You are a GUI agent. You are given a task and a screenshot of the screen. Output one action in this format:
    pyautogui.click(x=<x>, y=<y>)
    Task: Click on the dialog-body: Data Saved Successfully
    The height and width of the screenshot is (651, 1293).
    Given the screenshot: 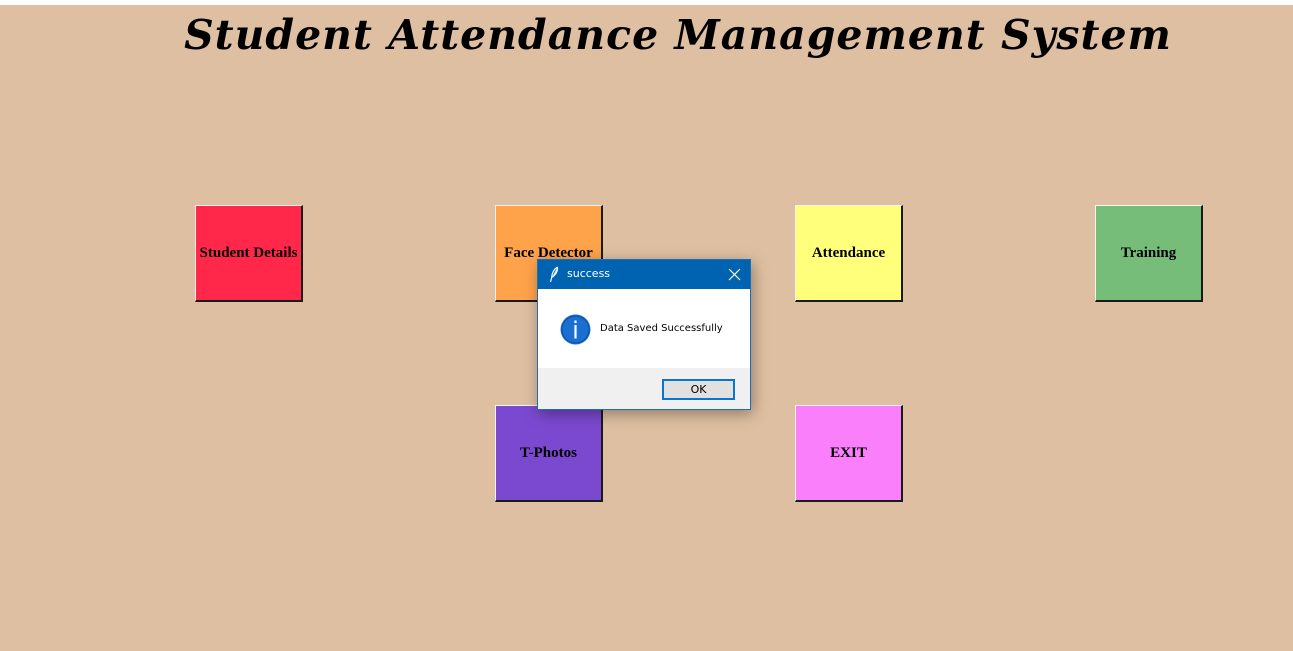 What is the action you would take?
    pyautogui.click(x=644, y=328)
    